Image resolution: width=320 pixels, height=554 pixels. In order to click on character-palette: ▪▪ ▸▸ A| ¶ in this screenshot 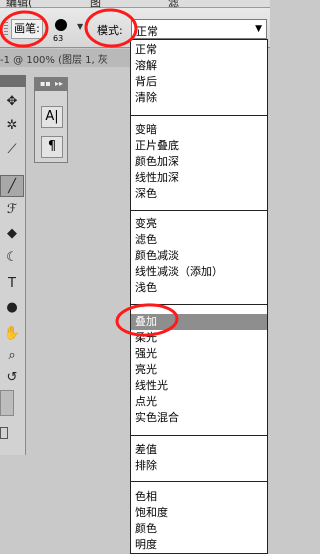, I will do `click(51, 120)`.